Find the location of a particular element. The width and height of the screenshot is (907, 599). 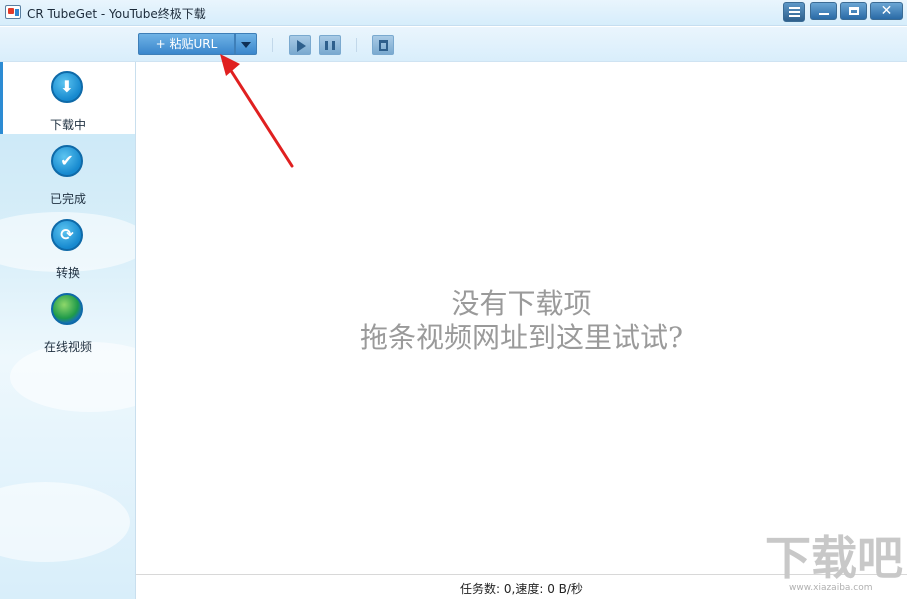

watermark-logo: 下 载 吧 www.xiazaiba.com is located at coordinates (834, 562).